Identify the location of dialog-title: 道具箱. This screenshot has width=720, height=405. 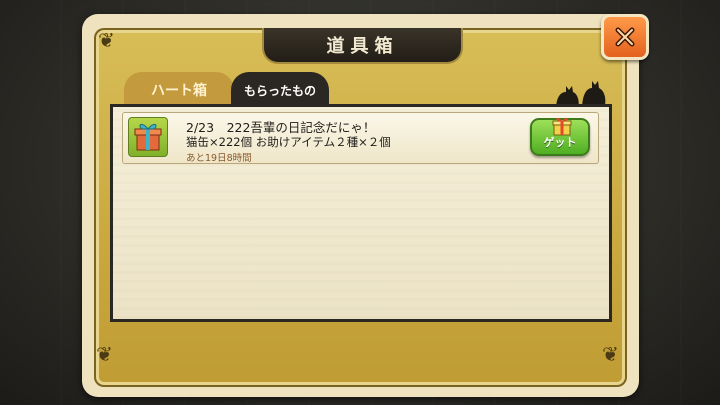
(362, 46).